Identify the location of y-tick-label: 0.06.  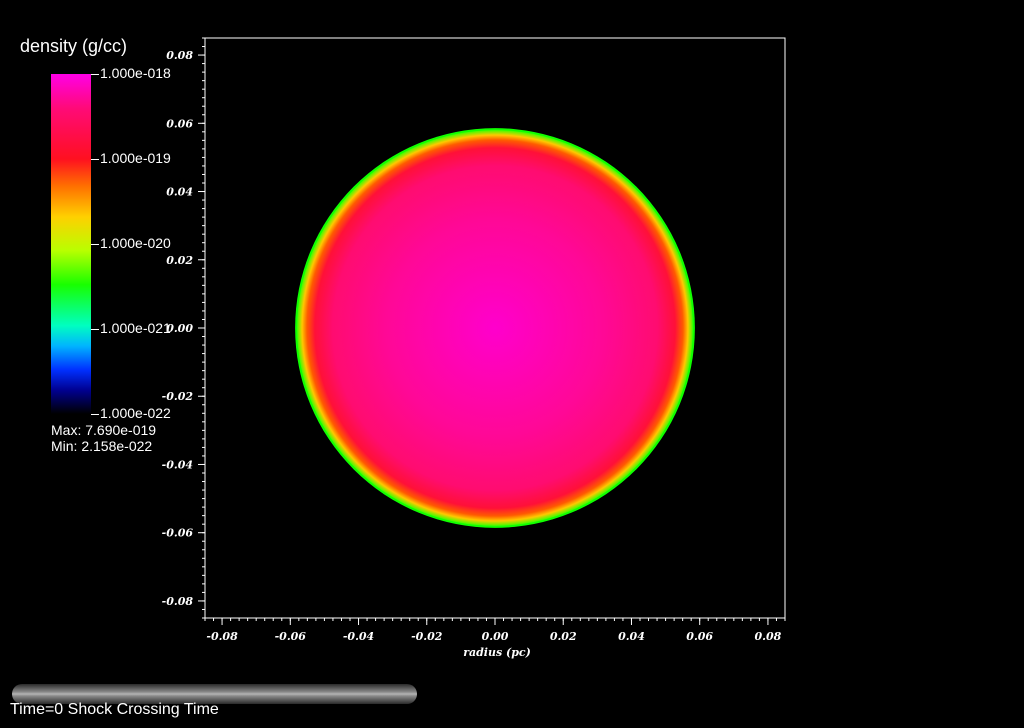
(179, 123).